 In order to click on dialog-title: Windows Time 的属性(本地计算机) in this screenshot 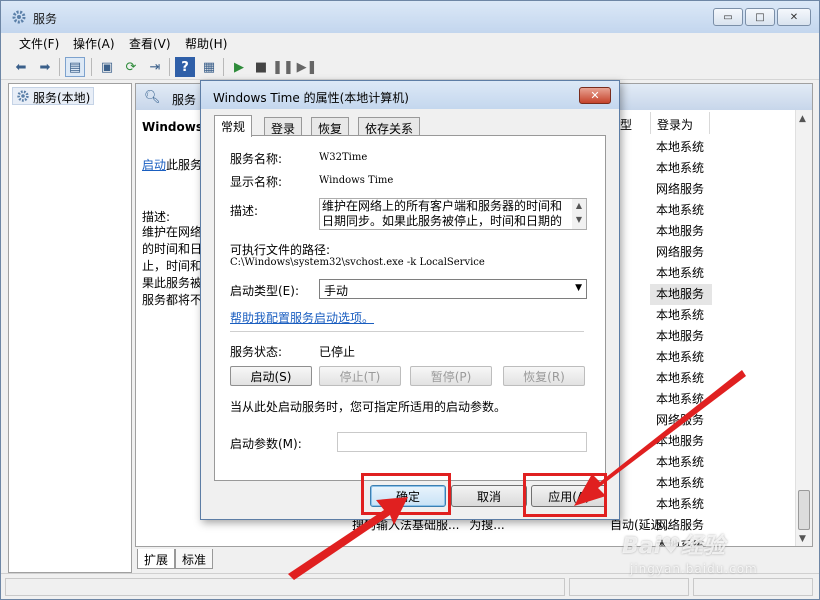, I will do `click(311, 98)`.